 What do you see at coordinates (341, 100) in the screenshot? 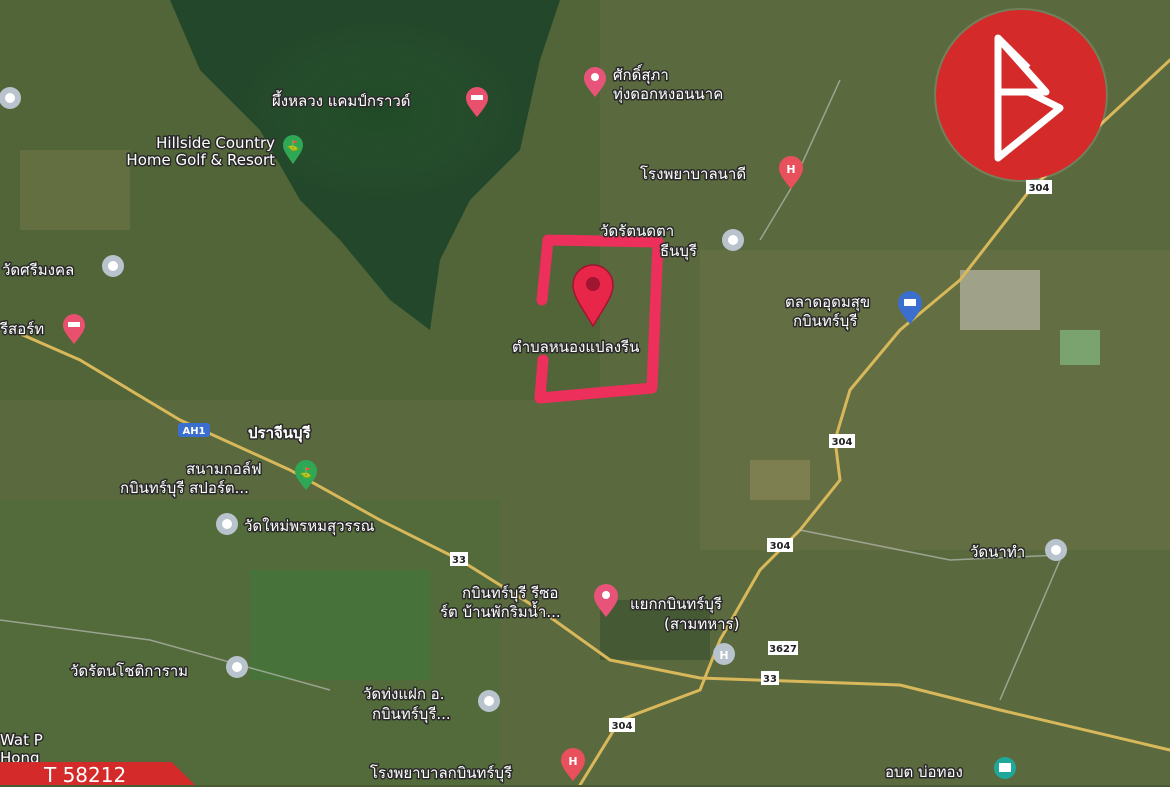
I see `place-label-phueng: ผึ้งหลวง แคมป์กราวด์` at bounding box center [341, 100].